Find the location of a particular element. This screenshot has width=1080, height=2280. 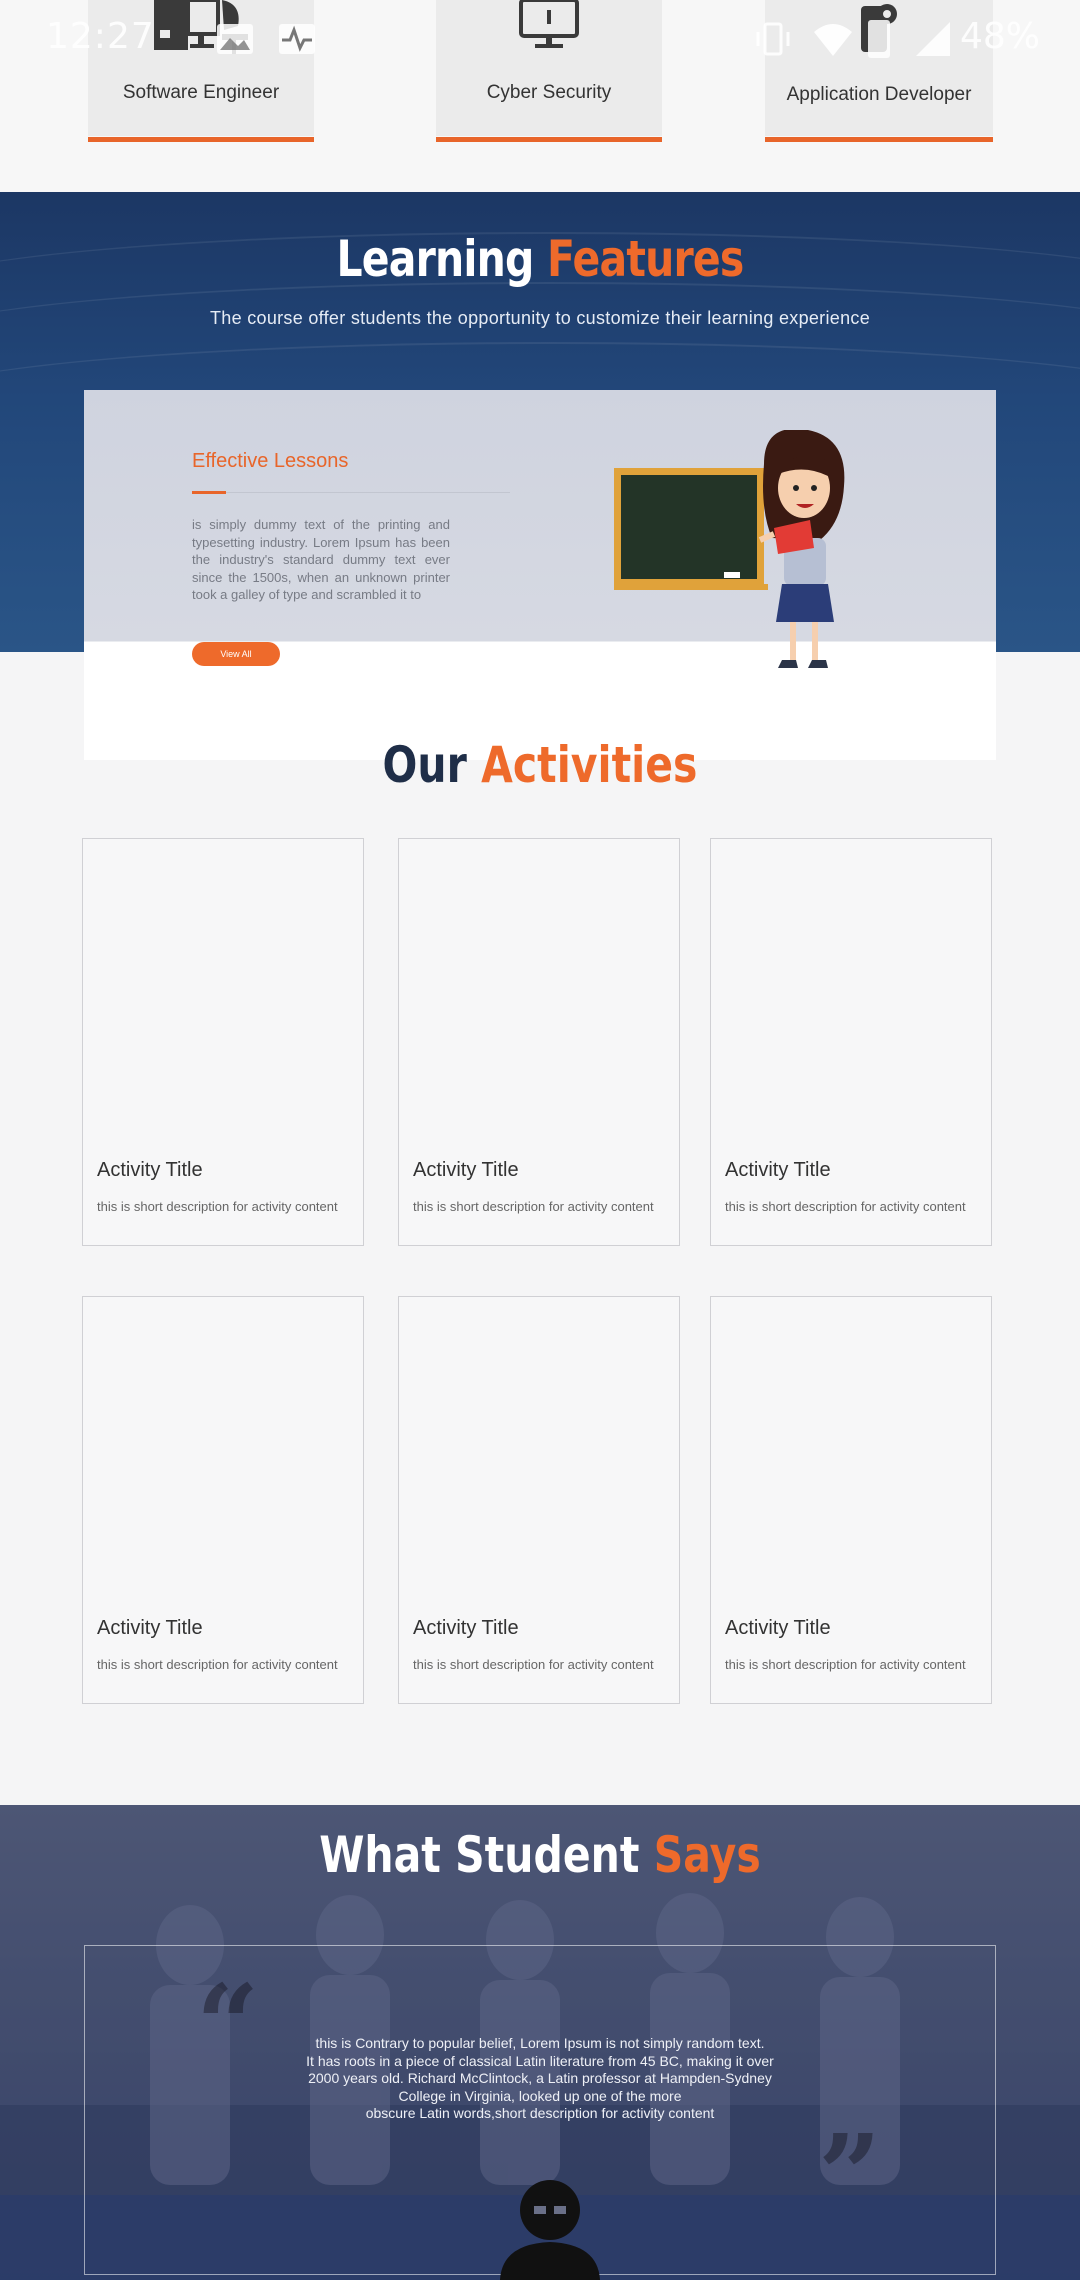

divider-accent is located at coordinates (209, 492).